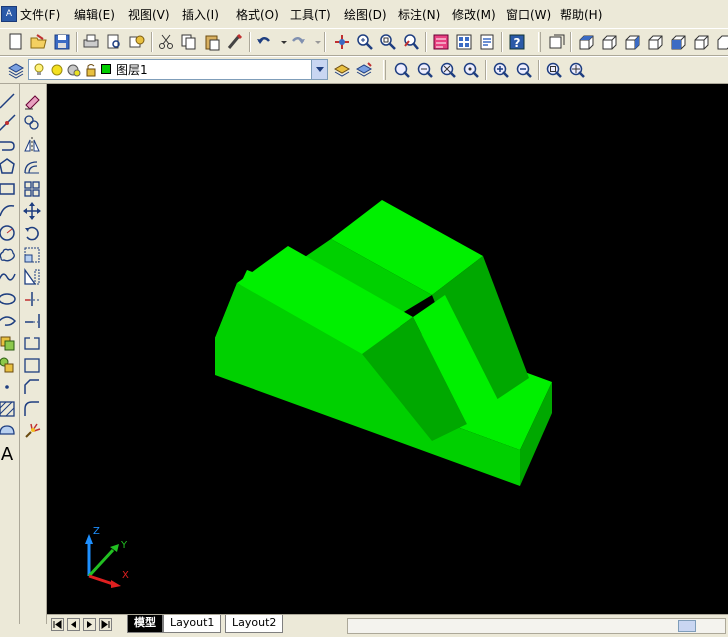 The height and width of the screenshot is (637, 728). I want to click on design-center-icon, so click(464, 42).